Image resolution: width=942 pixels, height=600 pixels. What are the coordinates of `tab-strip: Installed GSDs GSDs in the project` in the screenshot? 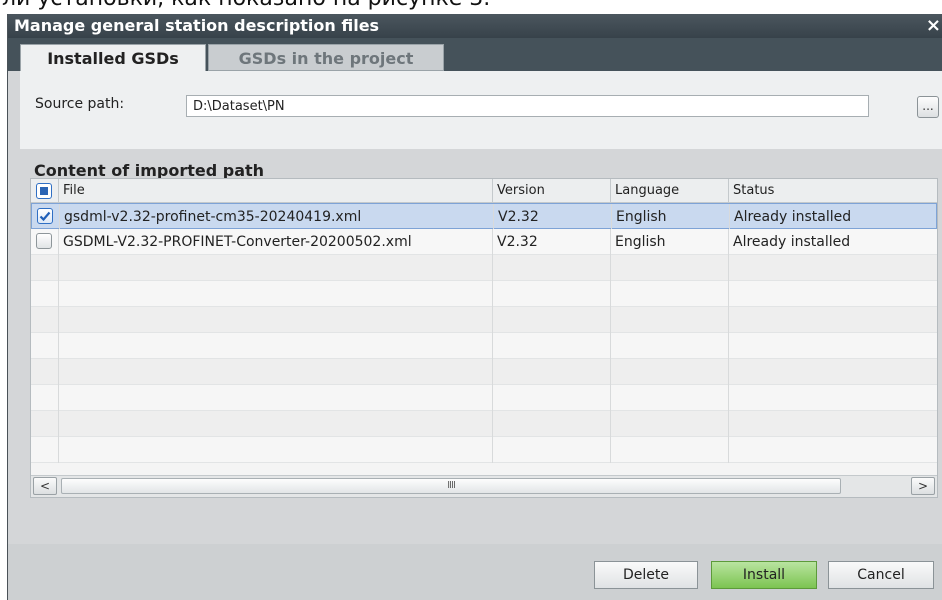 It's located at (475, 54).